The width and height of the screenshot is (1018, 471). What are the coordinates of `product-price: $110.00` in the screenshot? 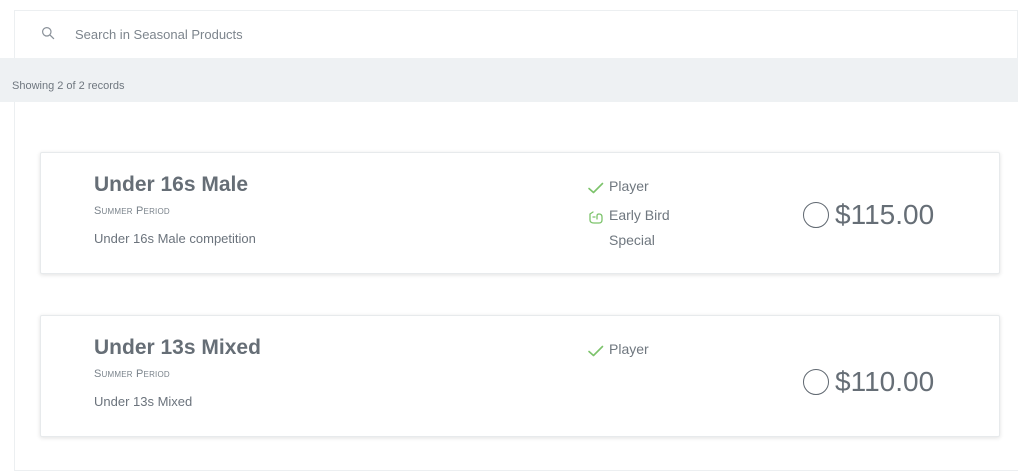 It's located at (885, 381).